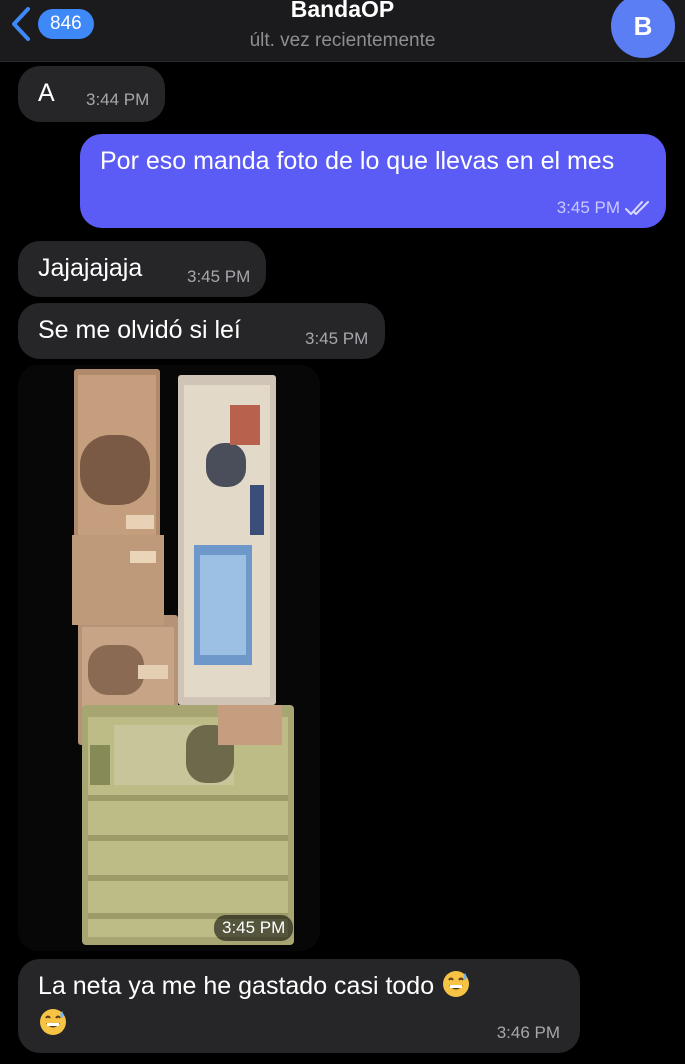 This screenshot has width=685, height=1064. I want to click on message-bubble: A 3:44 PM, so click(91, 94).